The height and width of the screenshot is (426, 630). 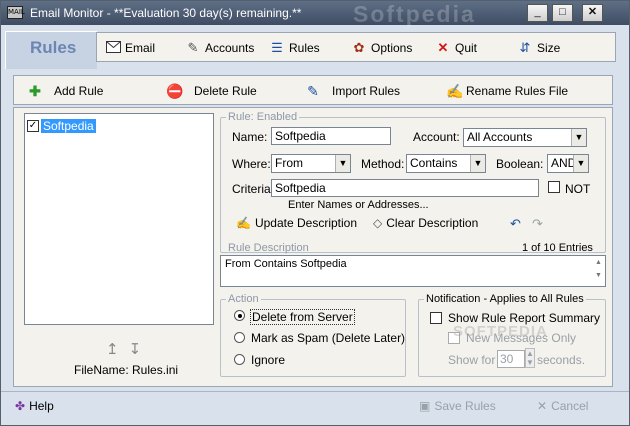 I want to click on ignore-radio, so click(x=239, y=359).